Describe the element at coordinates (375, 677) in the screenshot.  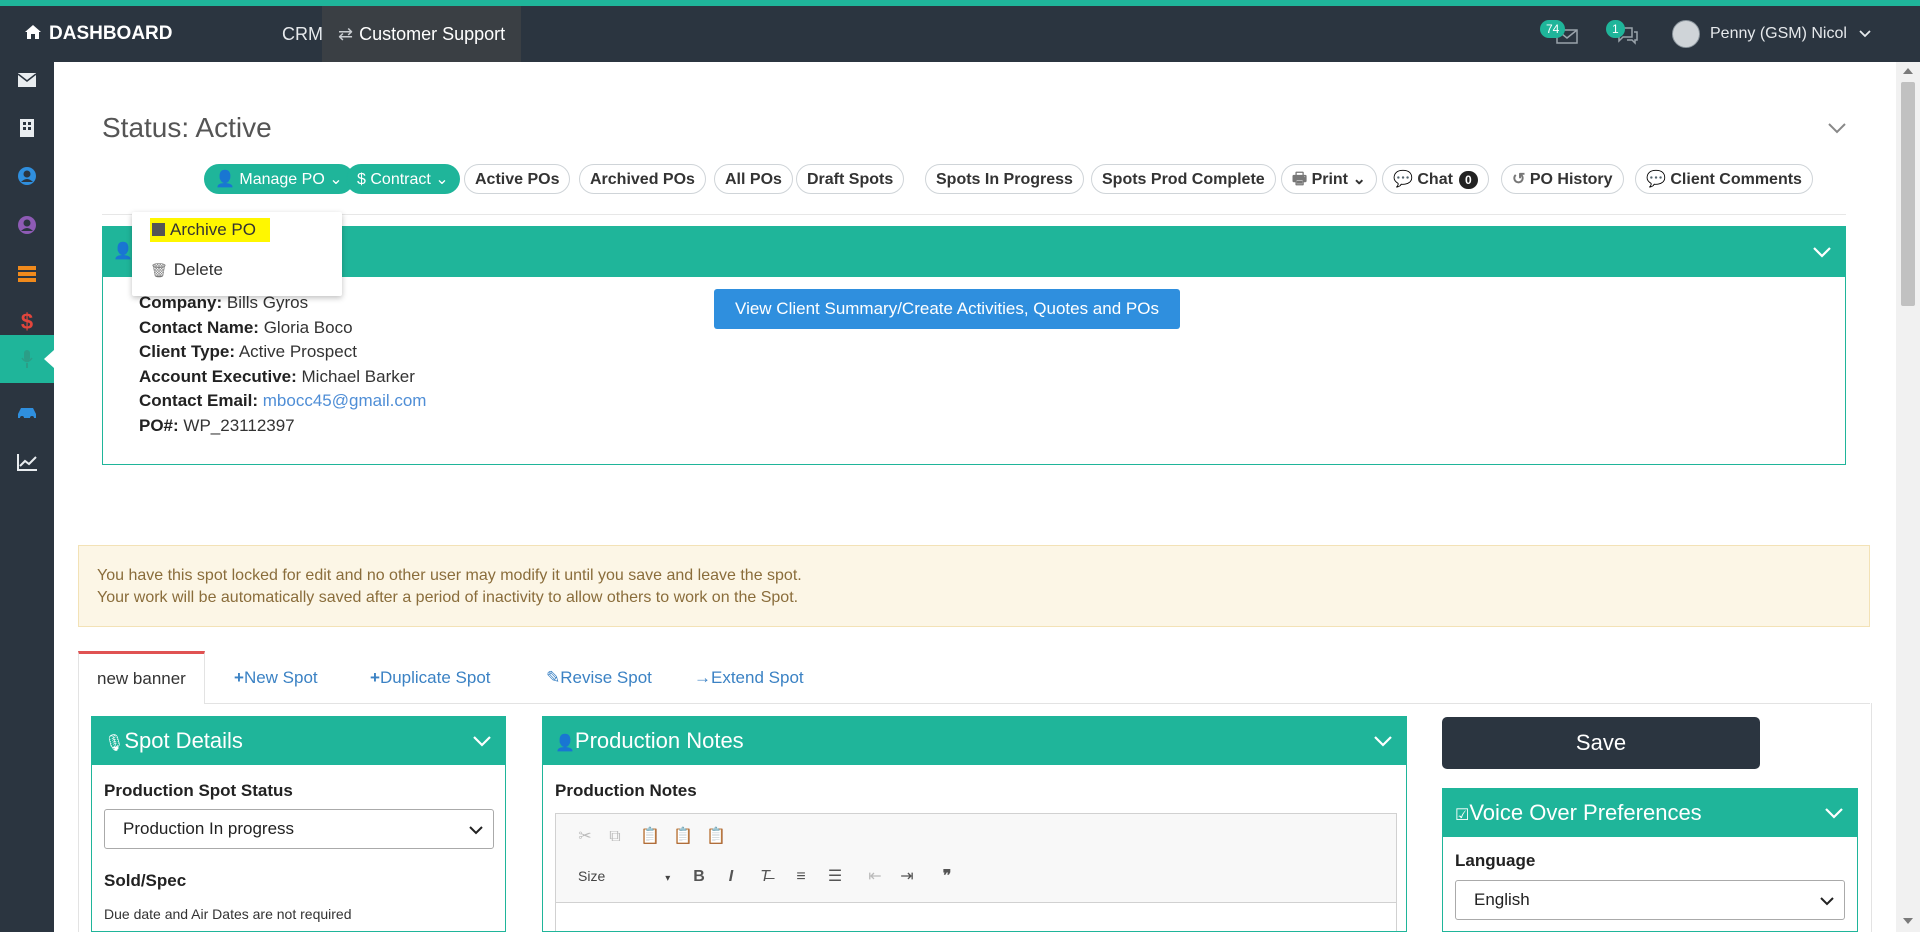
I see `plus-icon: +` at that location.